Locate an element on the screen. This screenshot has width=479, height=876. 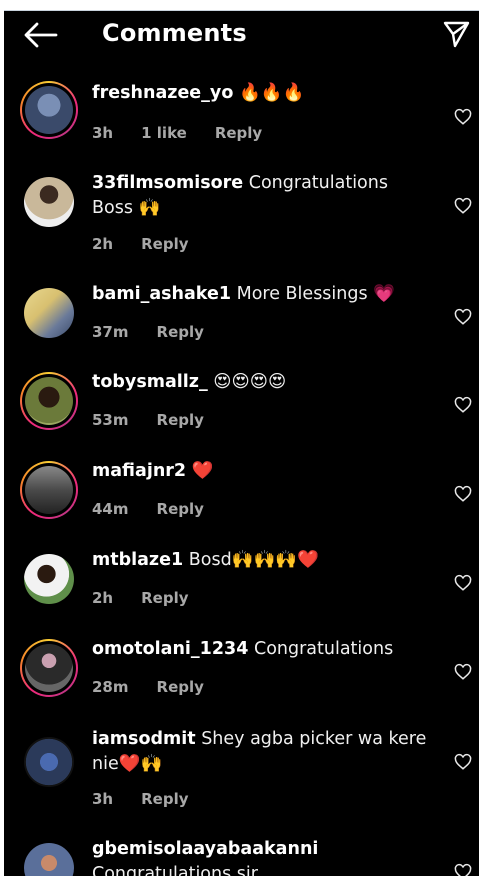
comment-time: 53m is located at coordinates (110, 420).